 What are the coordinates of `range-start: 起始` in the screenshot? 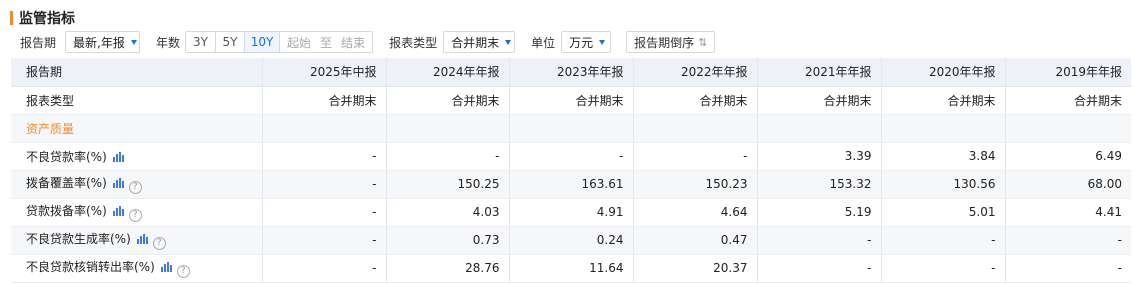 It's located at (299, 42).